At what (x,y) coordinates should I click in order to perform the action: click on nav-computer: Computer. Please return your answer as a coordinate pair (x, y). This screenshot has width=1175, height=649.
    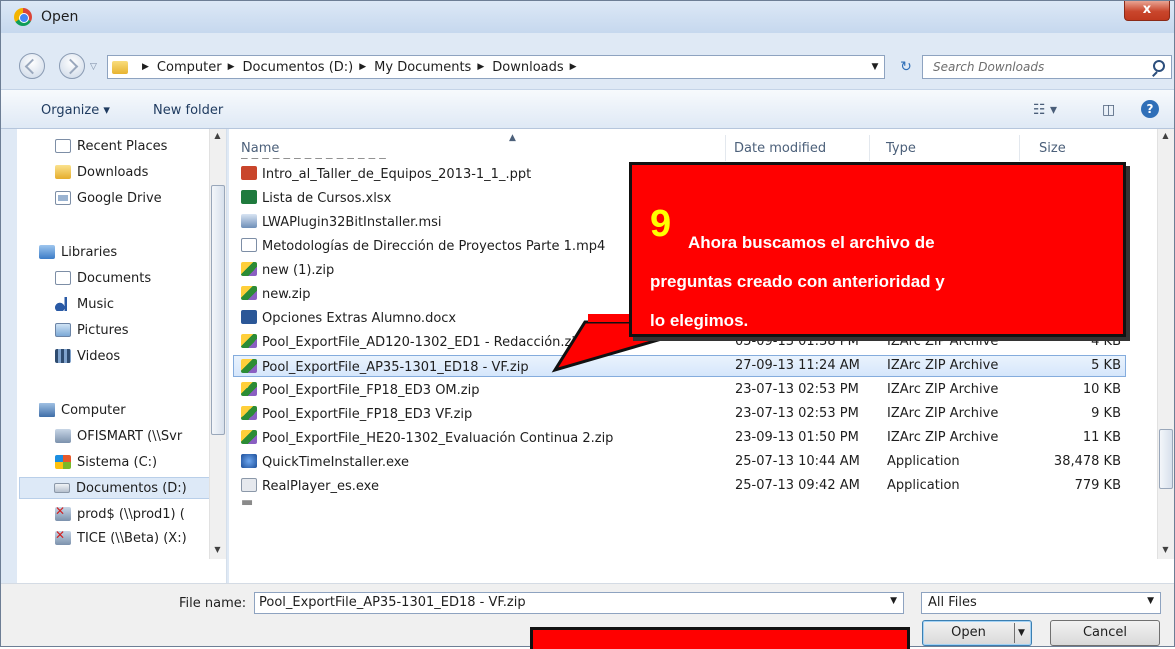
    Looking at the image, I should click on (132, 410).